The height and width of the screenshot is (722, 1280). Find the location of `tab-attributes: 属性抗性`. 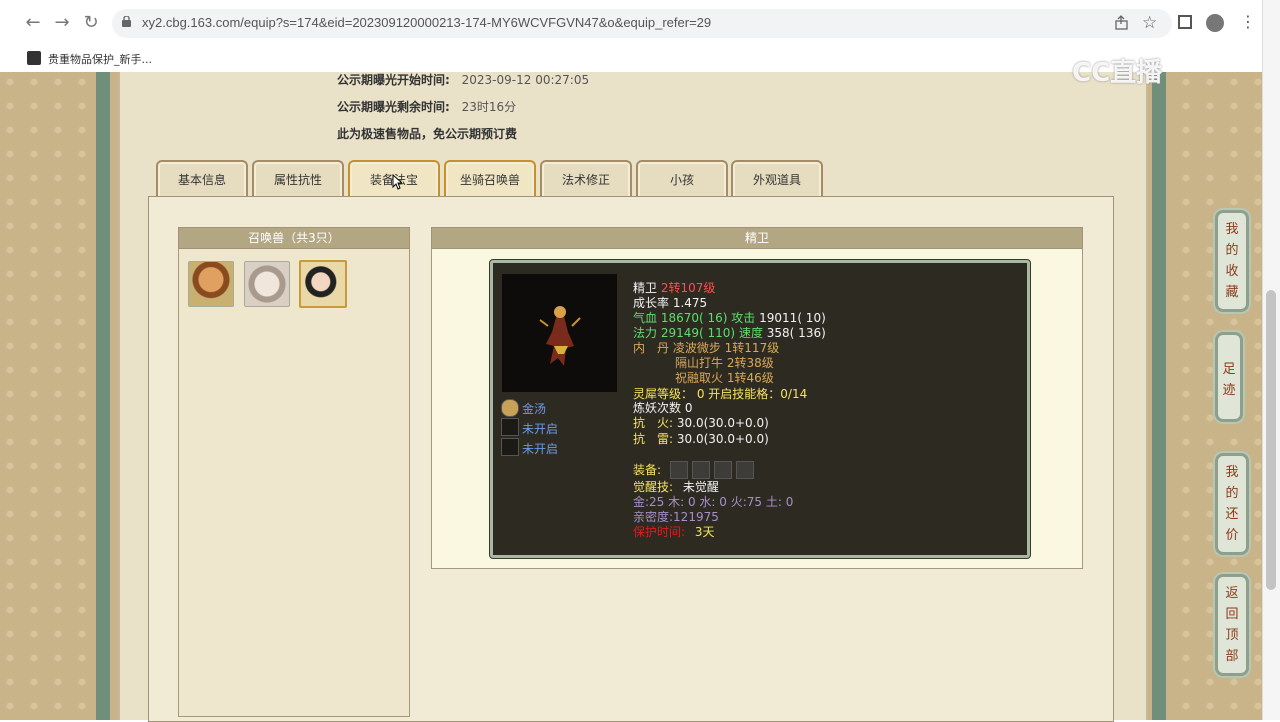

tab-attributes: 属性抗性 is located at coordinates (298, 179).